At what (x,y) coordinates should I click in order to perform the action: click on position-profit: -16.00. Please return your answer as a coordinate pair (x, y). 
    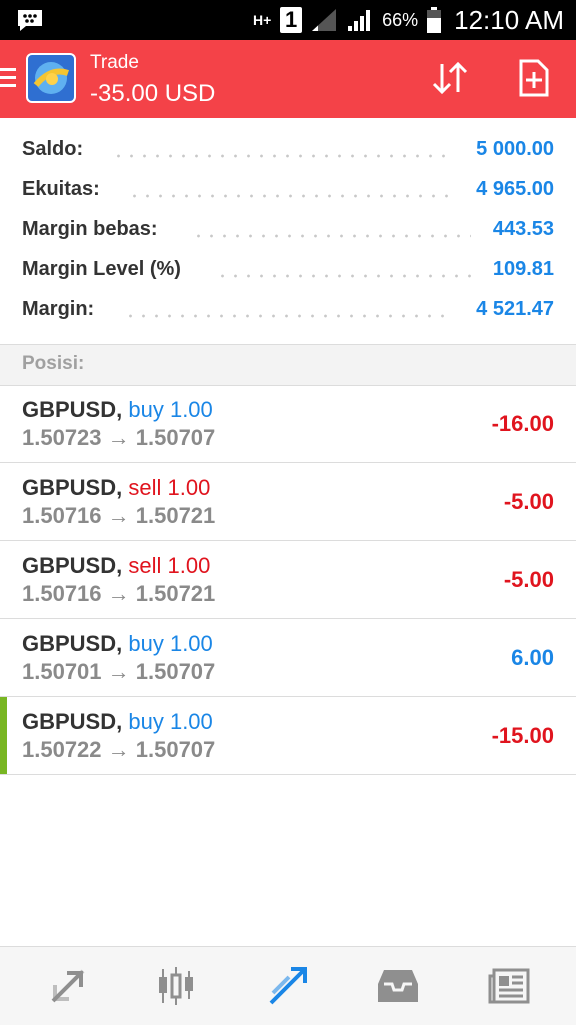
    Looking at the image, I should click on (522, 423).